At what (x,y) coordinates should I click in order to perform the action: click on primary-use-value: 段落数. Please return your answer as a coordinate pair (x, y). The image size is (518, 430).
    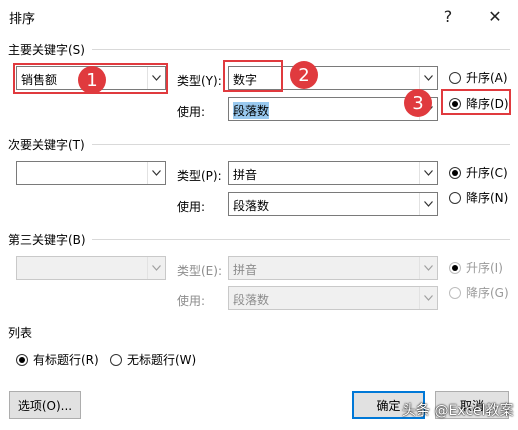
    Looking at the image, I should click on (251, 110).